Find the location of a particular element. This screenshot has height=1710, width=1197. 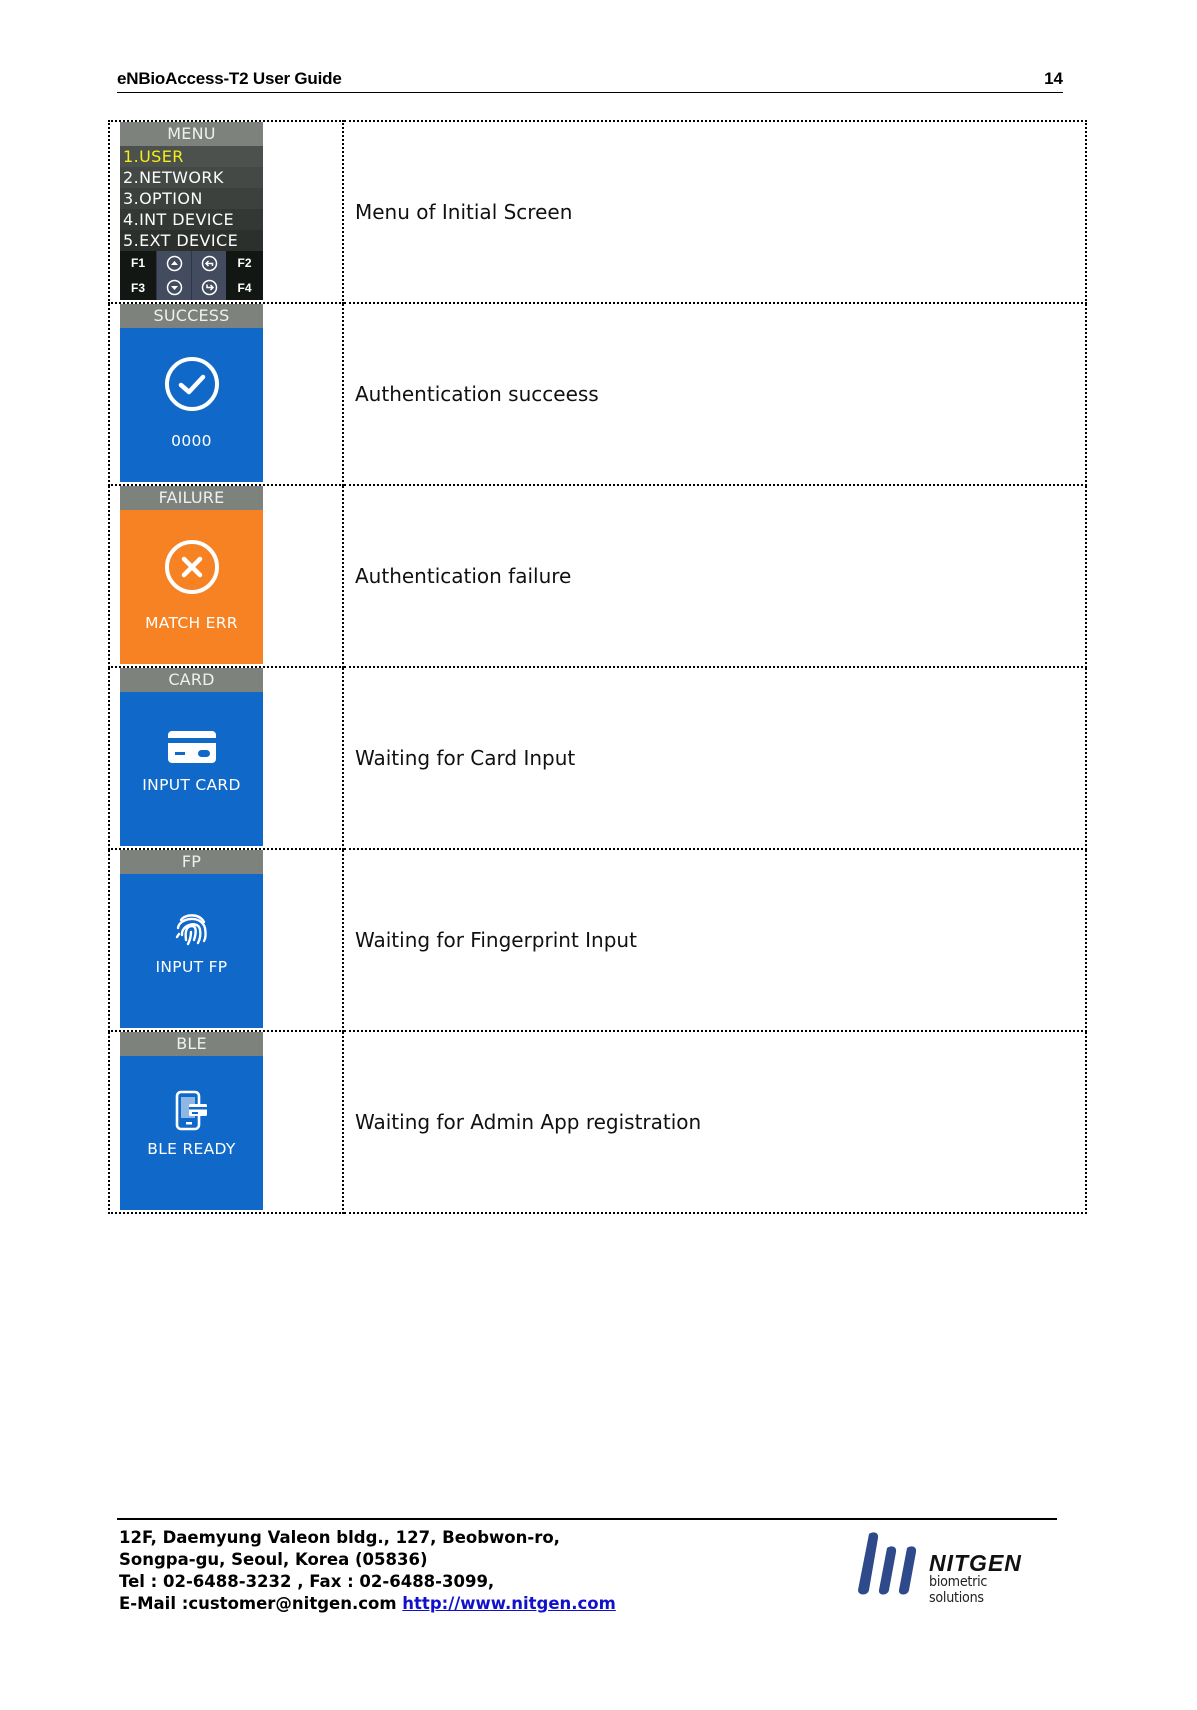

x-circle-icon is located at coordinates (191, 567).